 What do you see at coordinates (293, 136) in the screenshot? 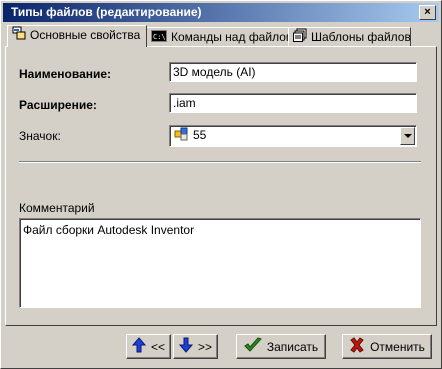
I see `icon-select: 55` at bounding box center [293, 136].